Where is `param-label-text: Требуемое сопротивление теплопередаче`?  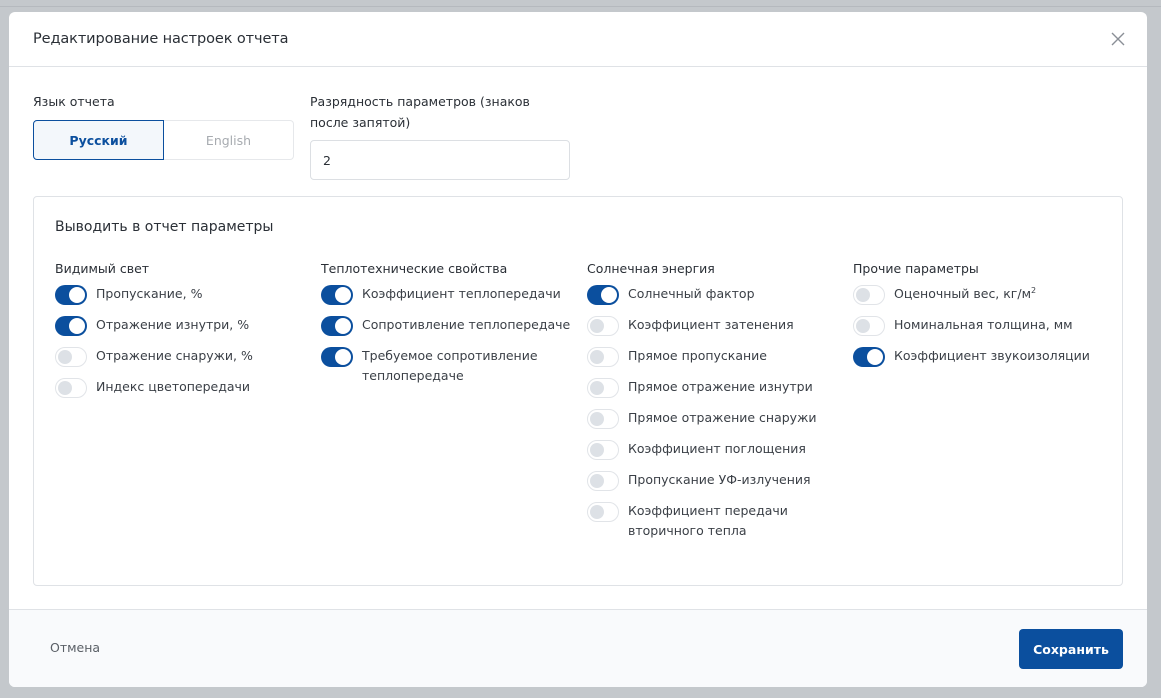 param-label-text: Требуемое сопротивление теплопередаче is located at coordinates (450, 365).